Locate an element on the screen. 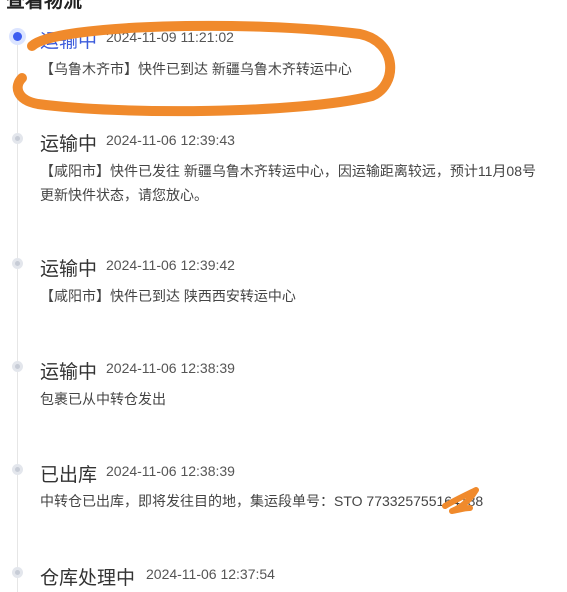  event-time: 2024-11-09 11:21:02 is located at coordinates (170, 37).